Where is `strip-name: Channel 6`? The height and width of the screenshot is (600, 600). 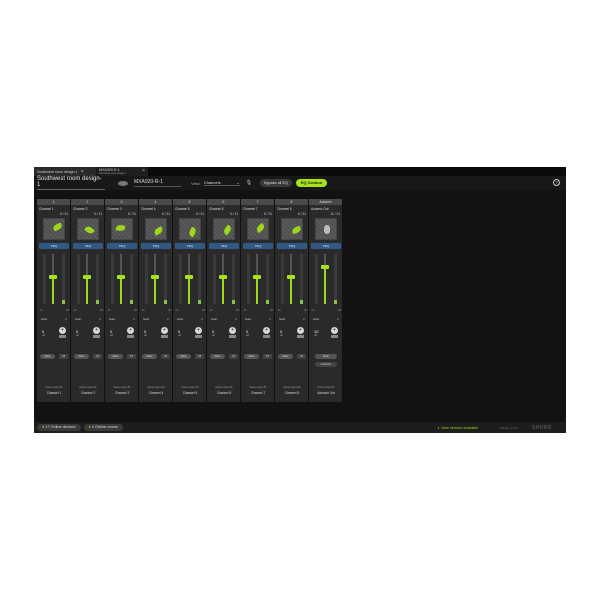 strip-name: Channel 6 is located at coordinates (216, 209).